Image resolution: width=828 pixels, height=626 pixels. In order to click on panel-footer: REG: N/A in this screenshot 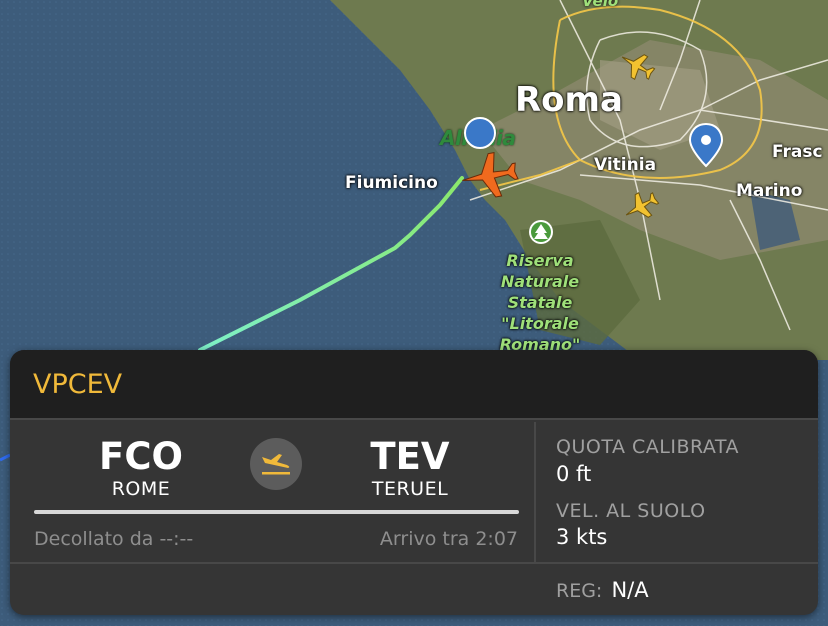, I will do `click(414, 588)`.